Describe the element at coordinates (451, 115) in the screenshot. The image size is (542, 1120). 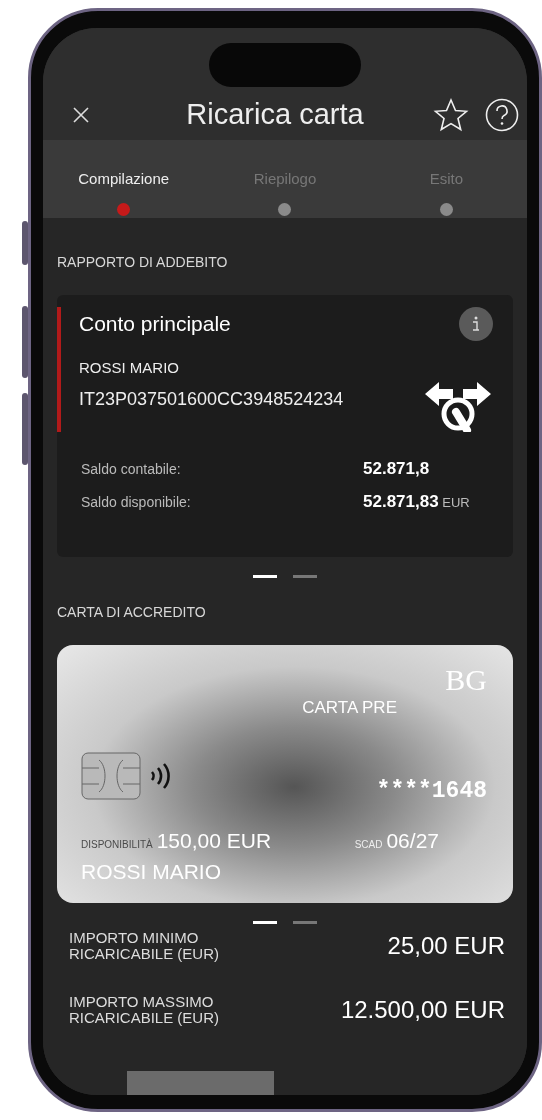
I see `star-icon` at that location.